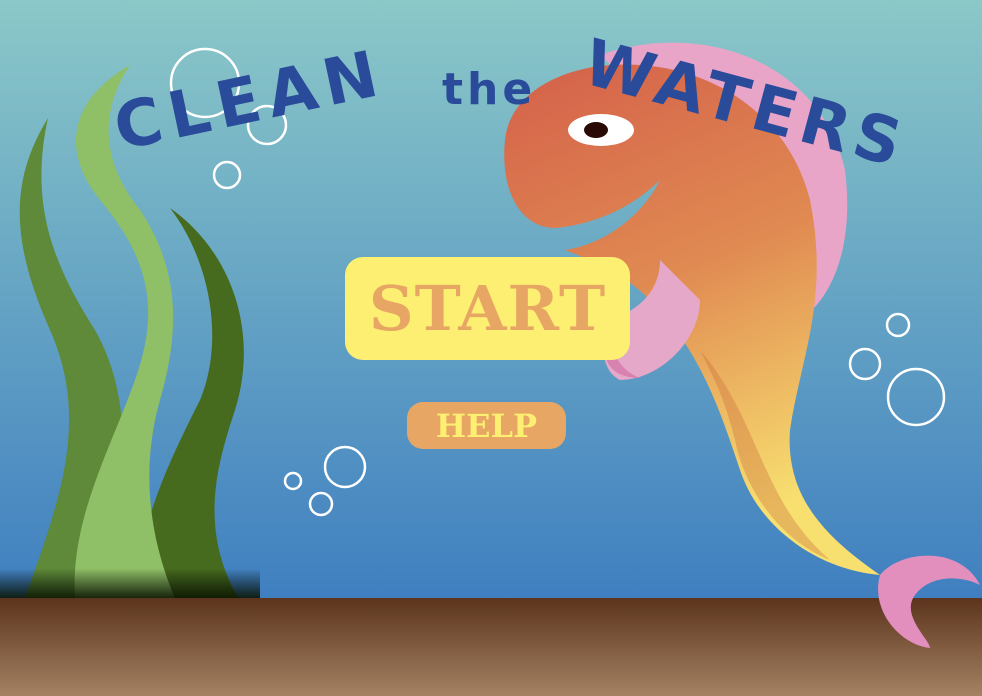  What do you see at coordinates (486, 425) in the screenshot?
I see `help-button: HELP` at bounding box center [486, 425].